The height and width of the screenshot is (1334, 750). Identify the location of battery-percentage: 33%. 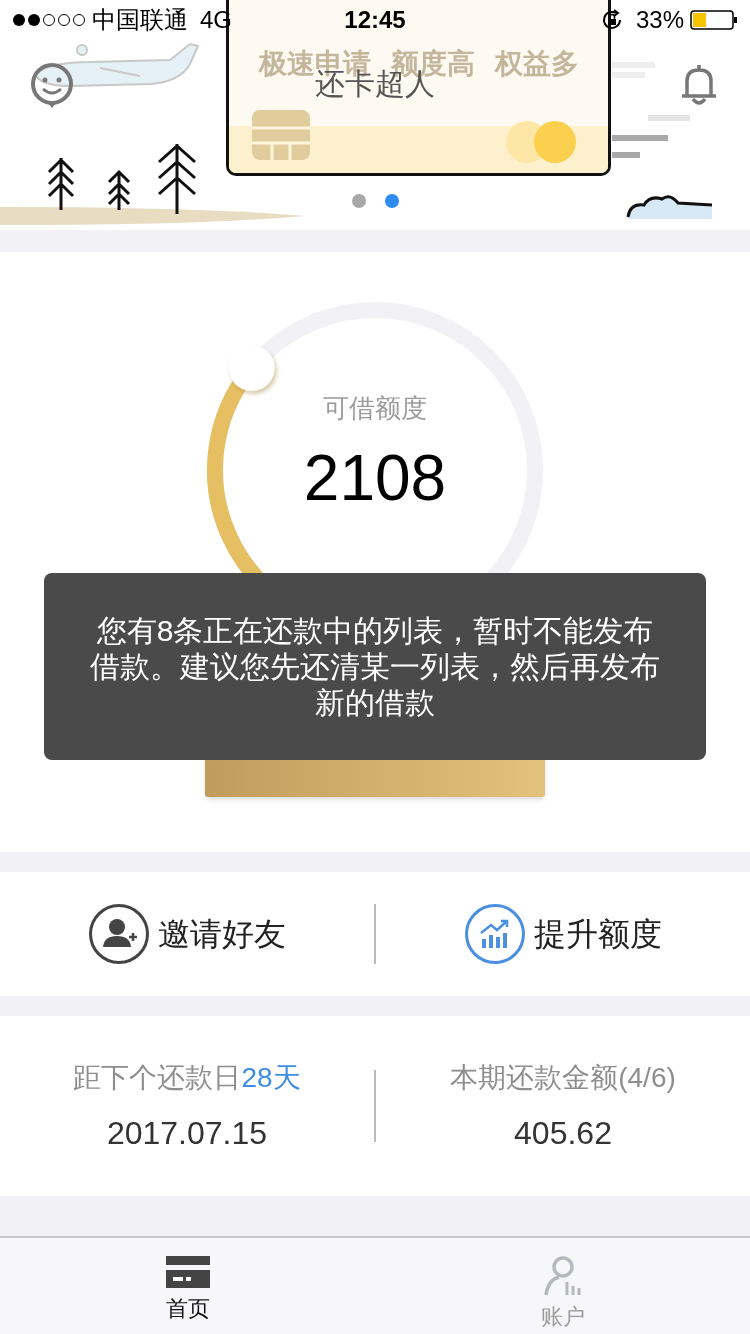
(659, 20).